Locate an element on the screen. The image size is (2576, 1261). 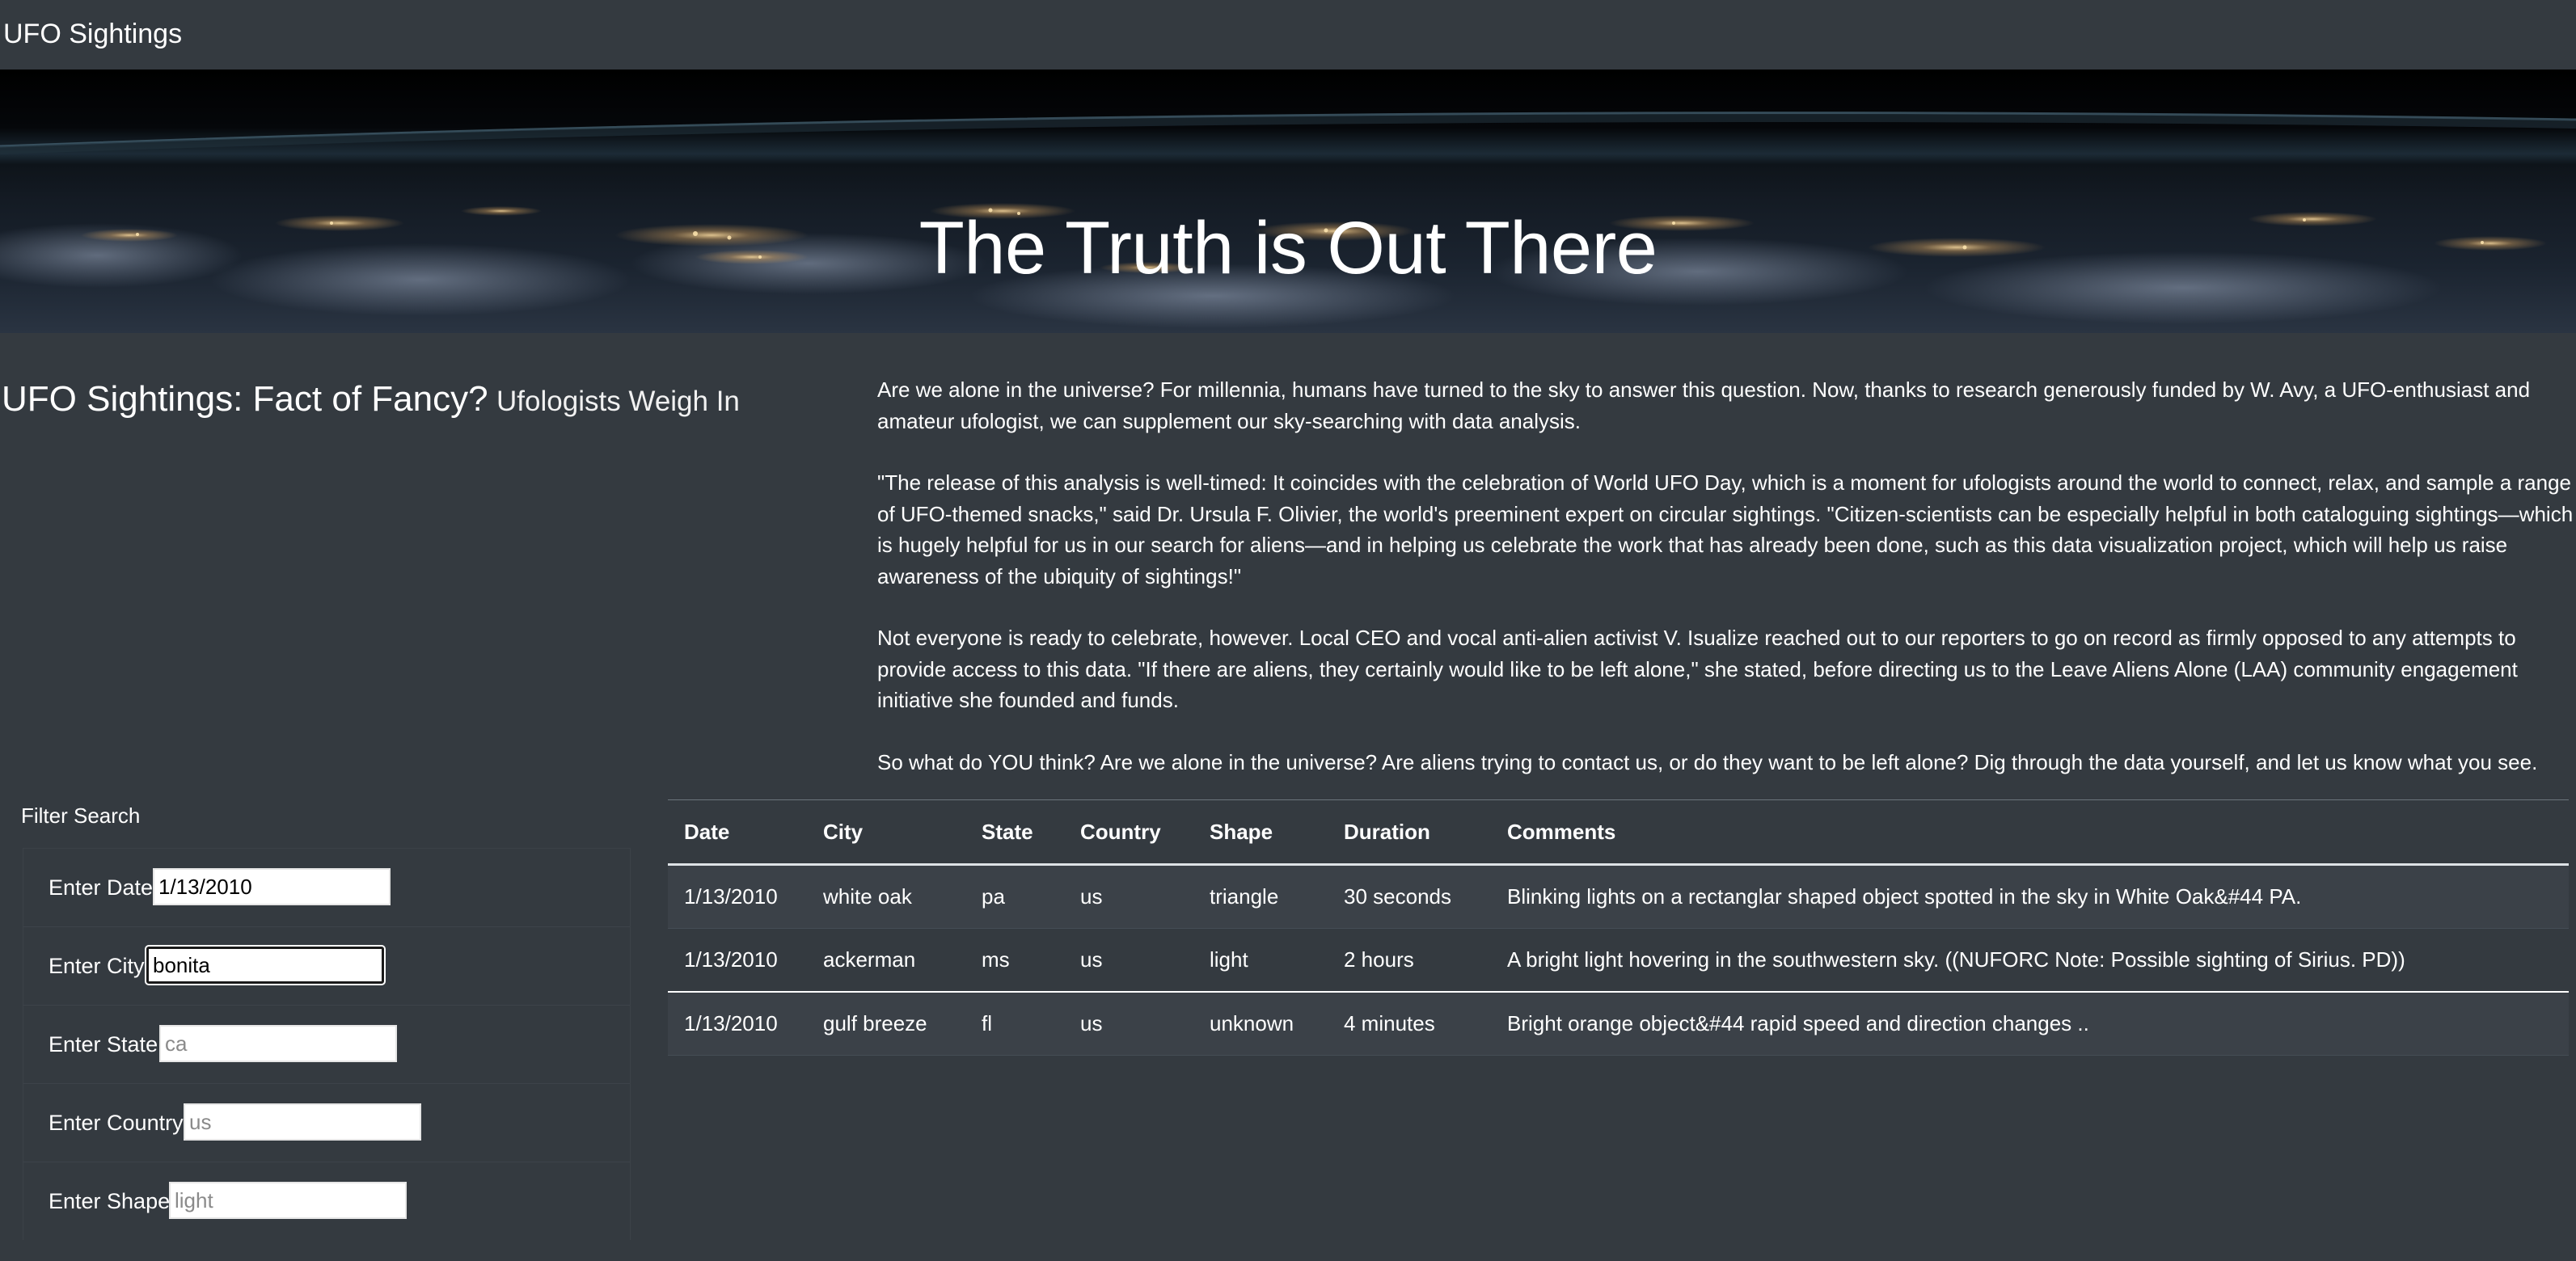
cell-shape: triangle is located at coordinates (1260, 897).